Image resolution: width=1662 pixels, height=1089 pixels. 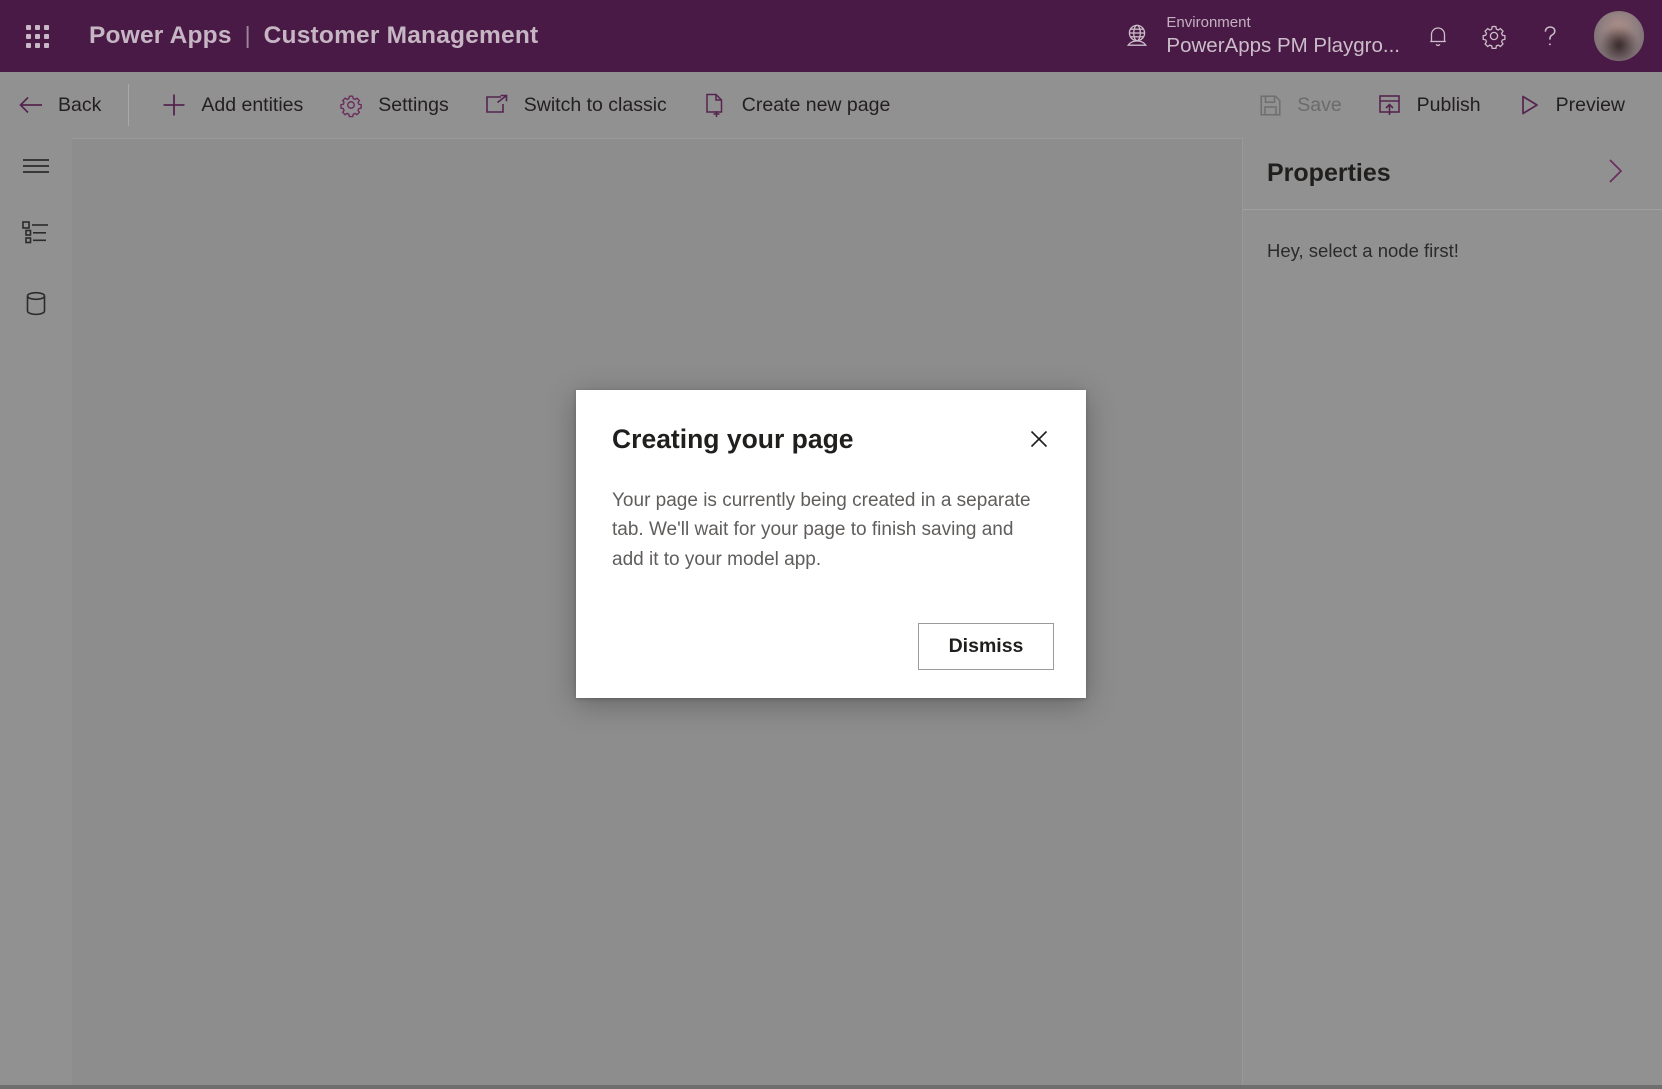 What do you see at coordinates (1452, 174) in the screenshot?
I see `properties-panel-header: Properties` at bounding box center [1452, 174].